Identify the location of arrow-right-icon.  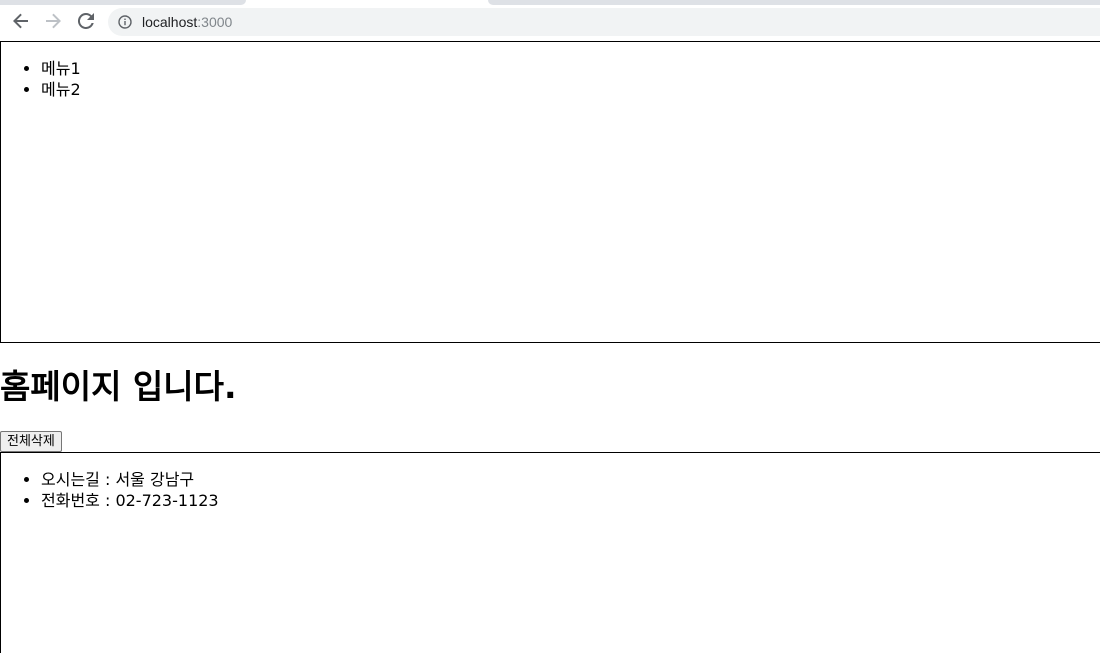
(53, 21).